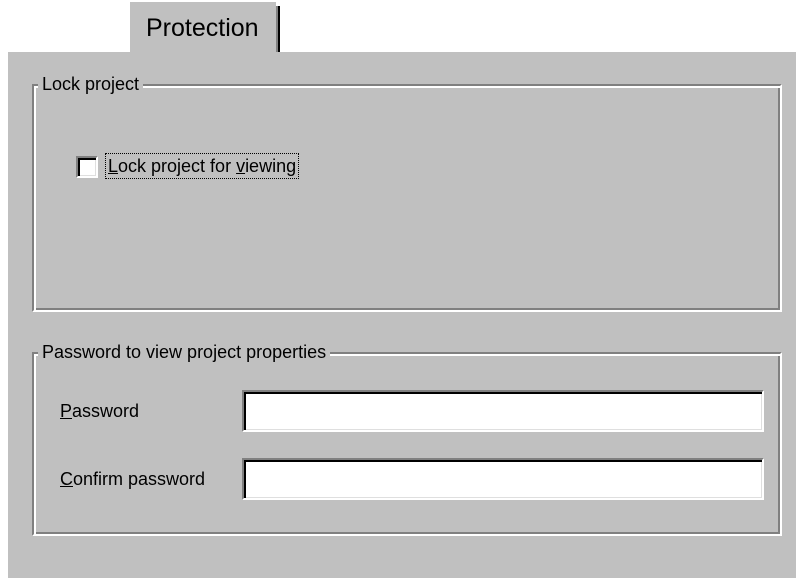 This screenshot has height=578, width=796. What do you see at coordinates (87, 167) in the screenshot?
I see `lock-project-checkbox` at bounding box center [87, 167].